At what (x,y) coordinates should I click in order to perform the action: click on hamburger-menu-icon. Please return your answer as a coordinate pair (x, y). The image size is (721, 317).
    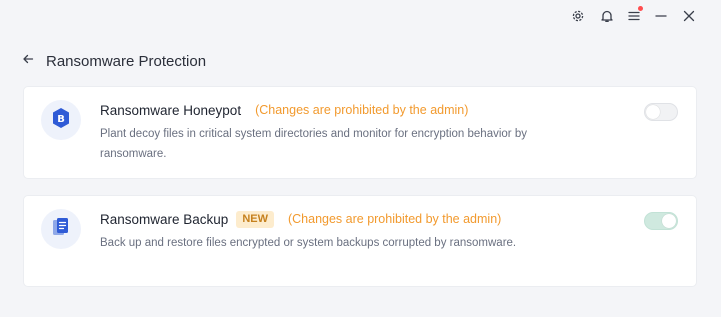
    Looking at the image, I should click on (634, 16).